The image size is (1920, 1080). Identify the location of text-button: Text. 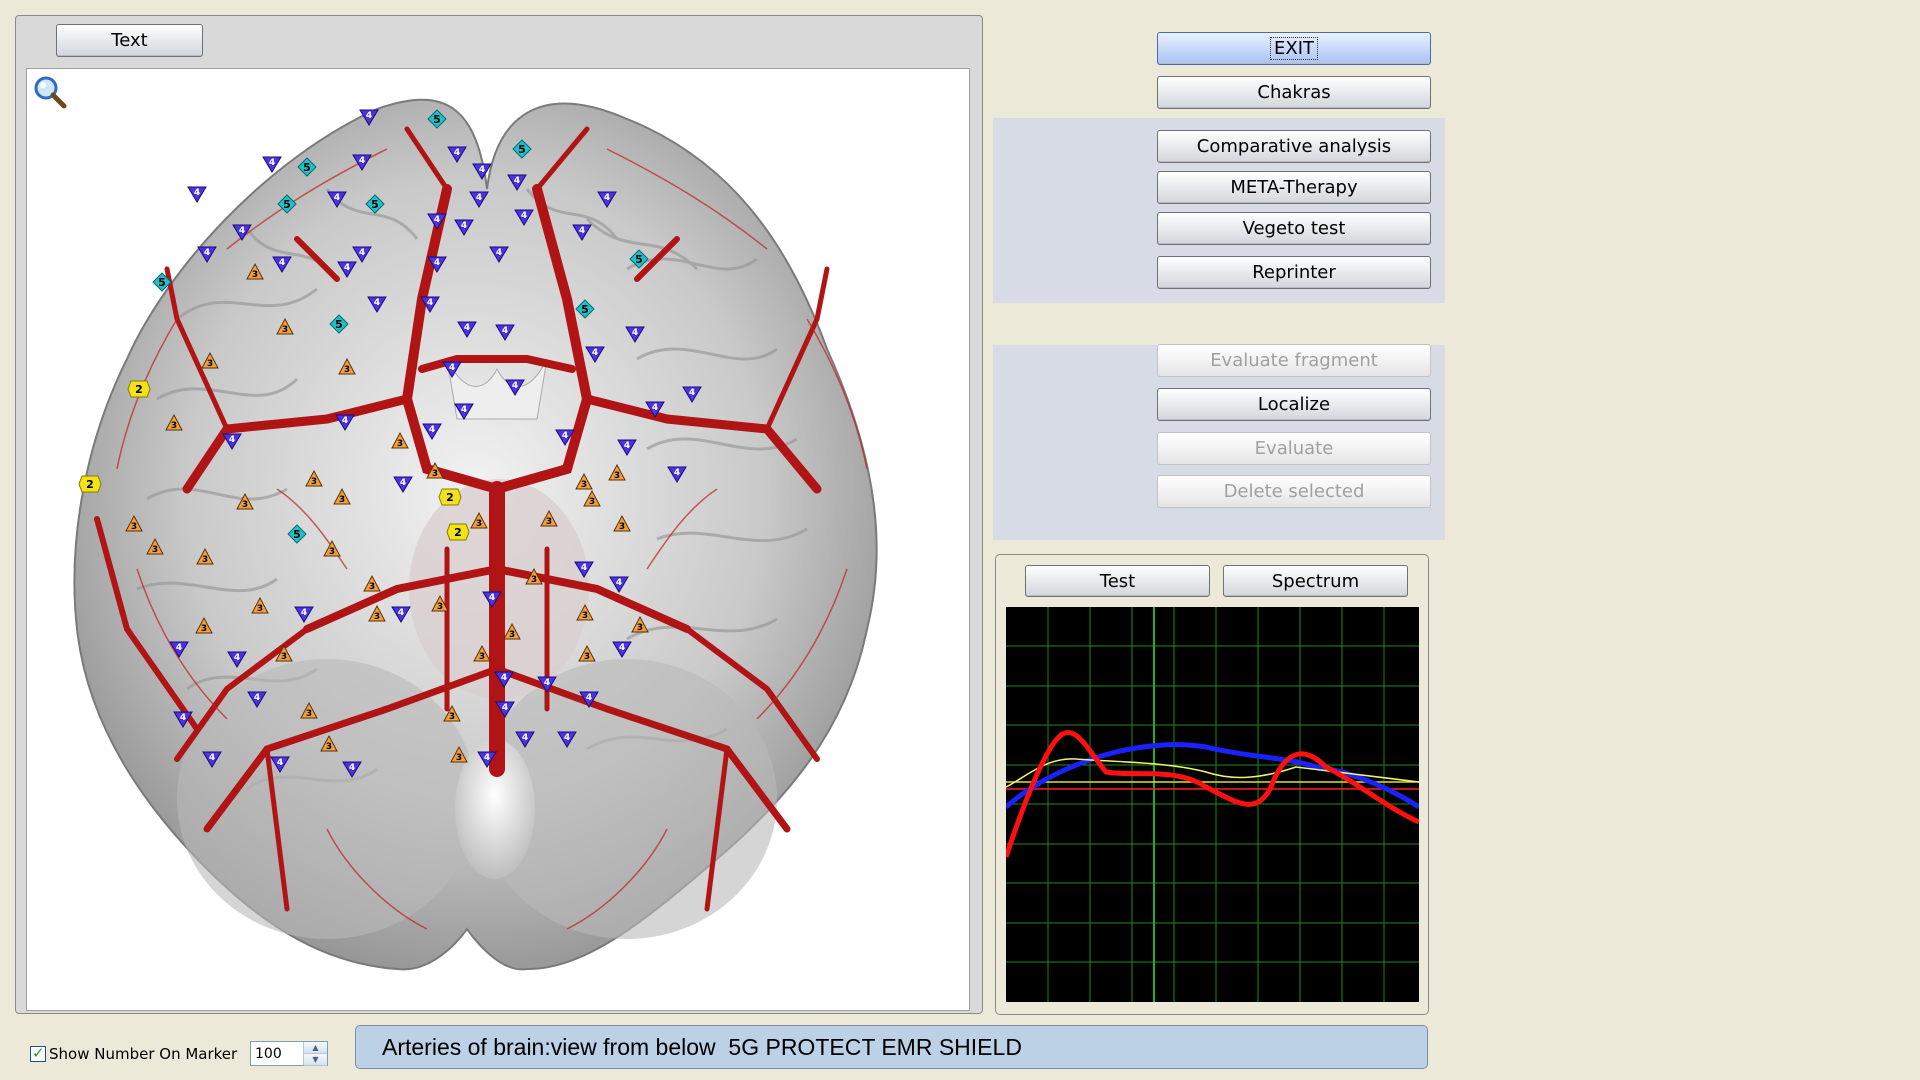
(129, 40).